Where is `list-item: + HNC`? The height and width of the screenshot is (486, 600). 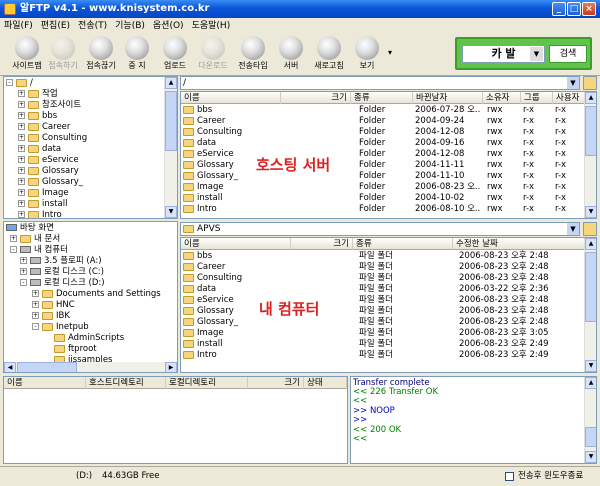 list-item: + HNC is located at coordinates (53, 305).